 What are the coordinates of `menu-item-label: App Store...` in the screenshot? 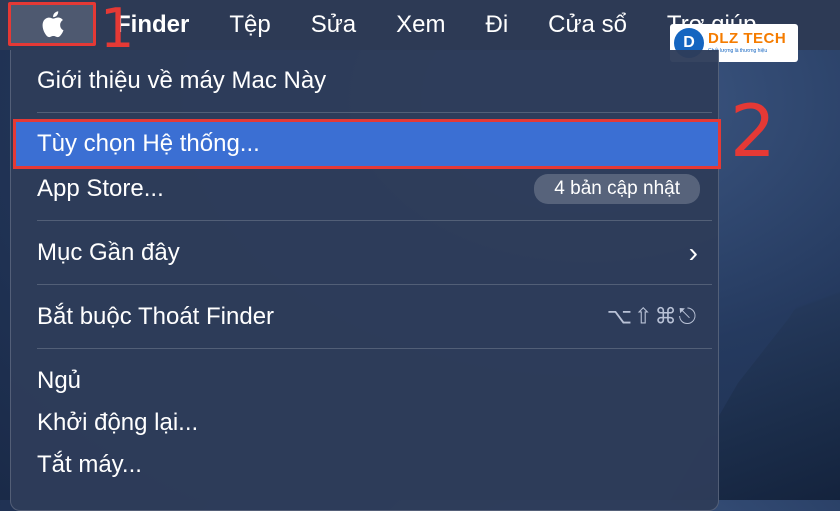 It's located at (100, 188).